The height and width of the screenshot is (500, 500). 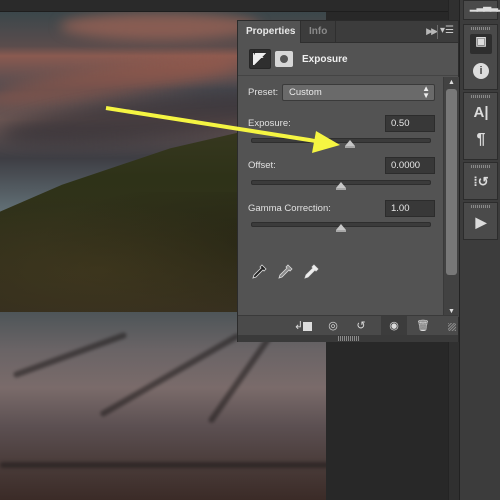 I want to click on gamma-label: Gamma Correction:, so click(x=289, y=208).